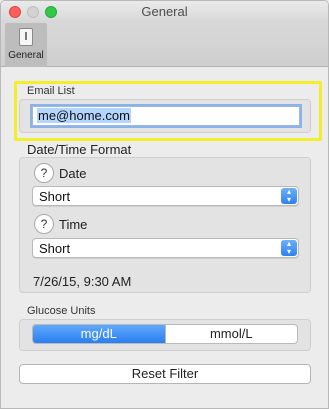  I want to click on segment-mmol-l: mmol/L, so click(231, 334).